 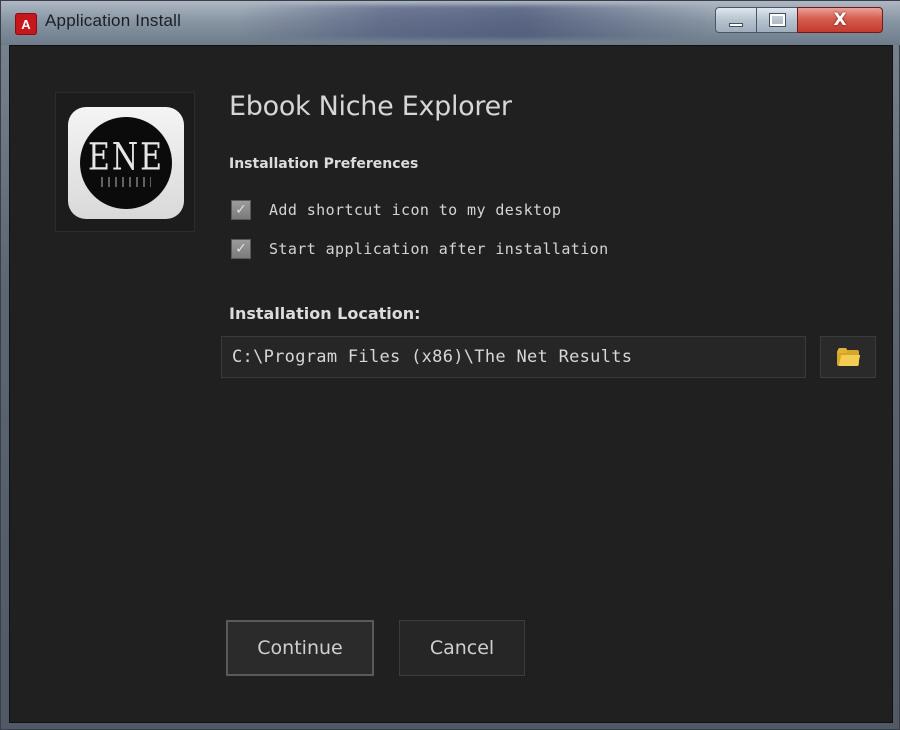 I want to click on preferences-heading: Installation Preferences, so click(x=324, y=164).